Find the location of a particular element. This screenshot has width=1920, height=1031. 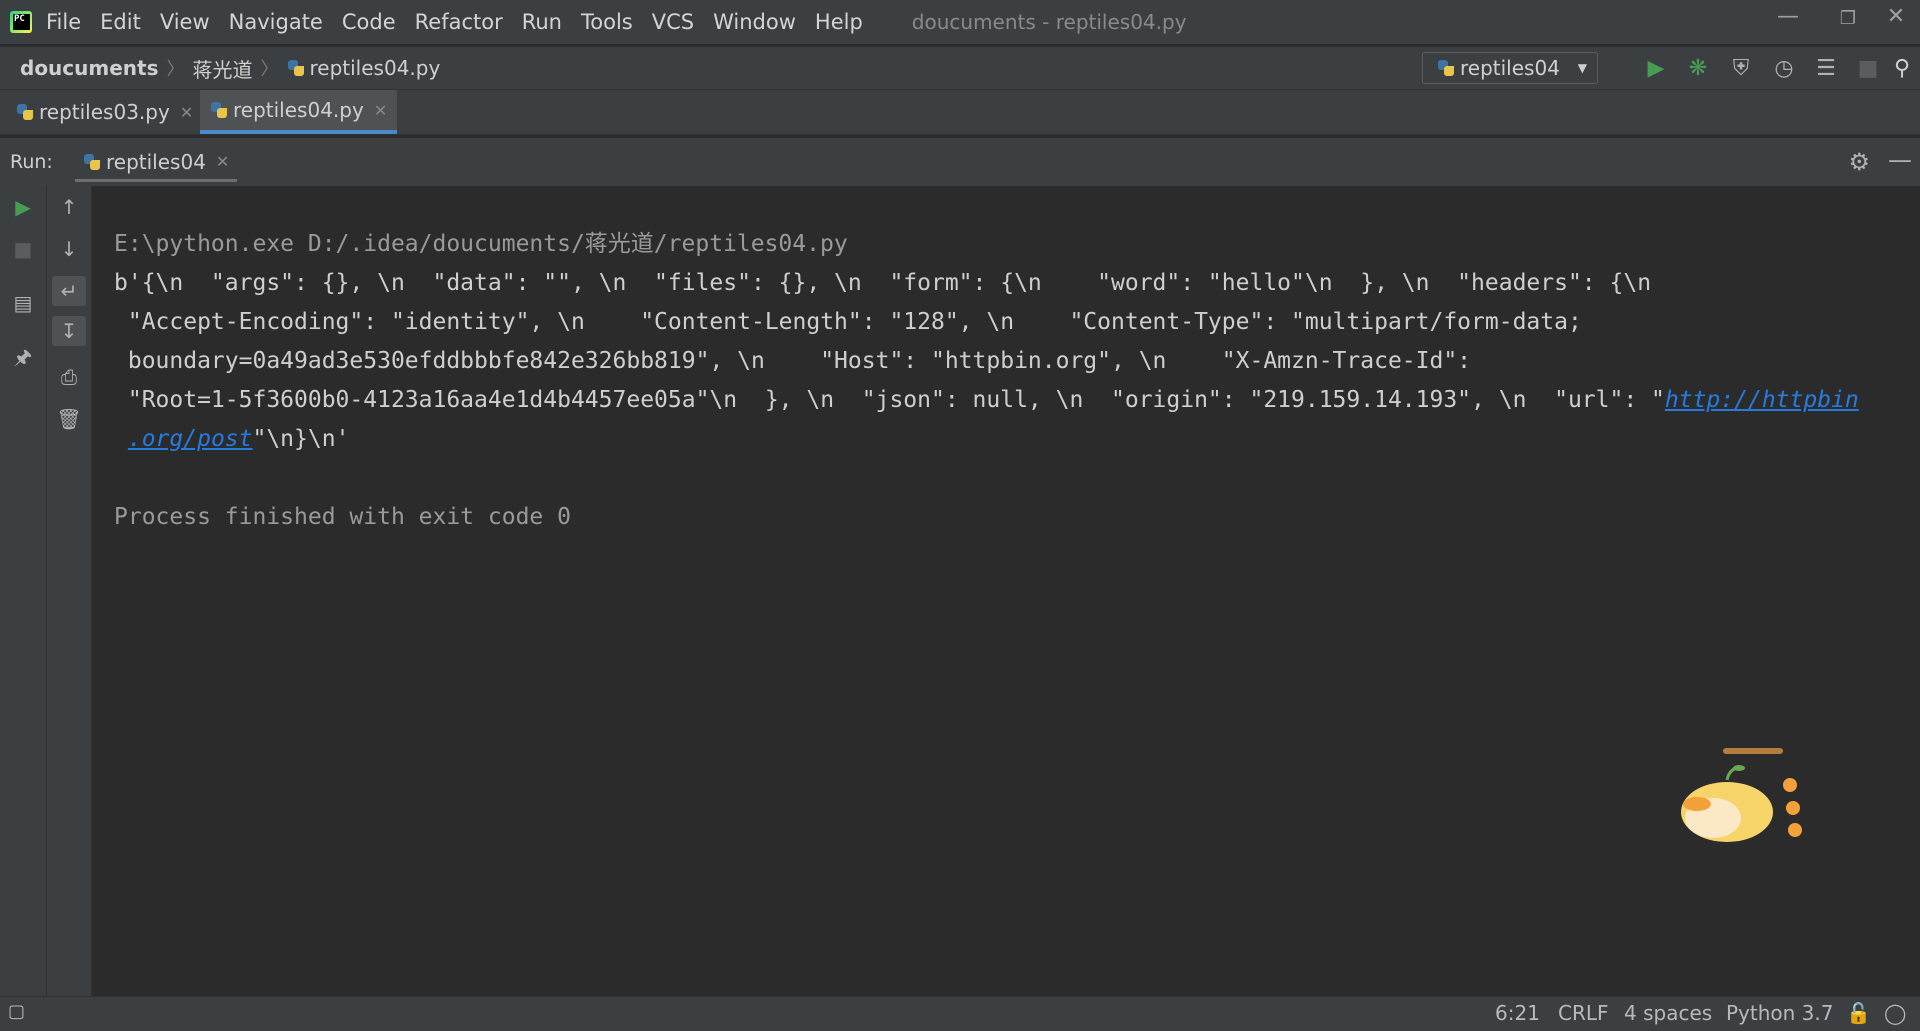

menu-tools: Tools is located at coordinates (607, 22).